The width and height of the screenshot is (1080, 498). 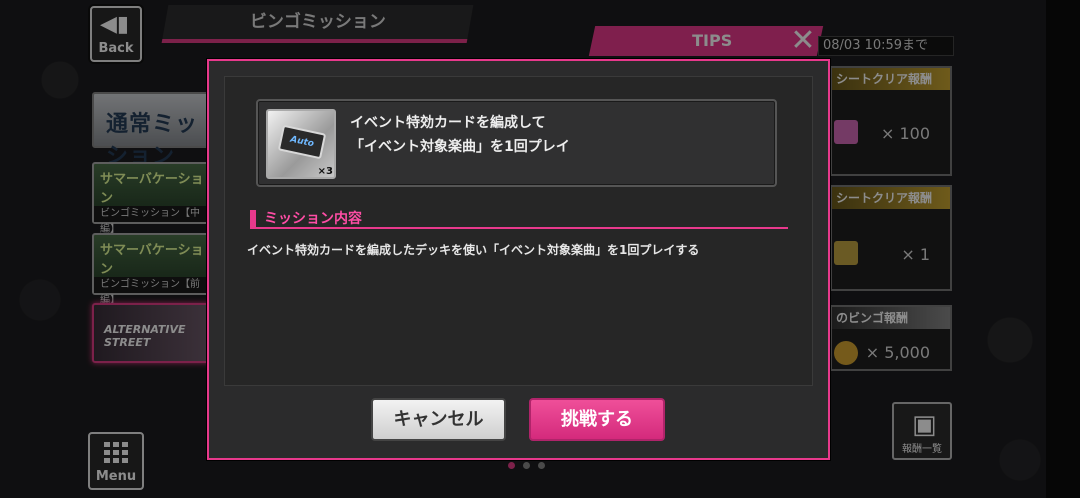 What do you see at coordinates (313, 219) in the screenshot?
I see `section-title: ミッション内容` at bounding box center [313, 219].